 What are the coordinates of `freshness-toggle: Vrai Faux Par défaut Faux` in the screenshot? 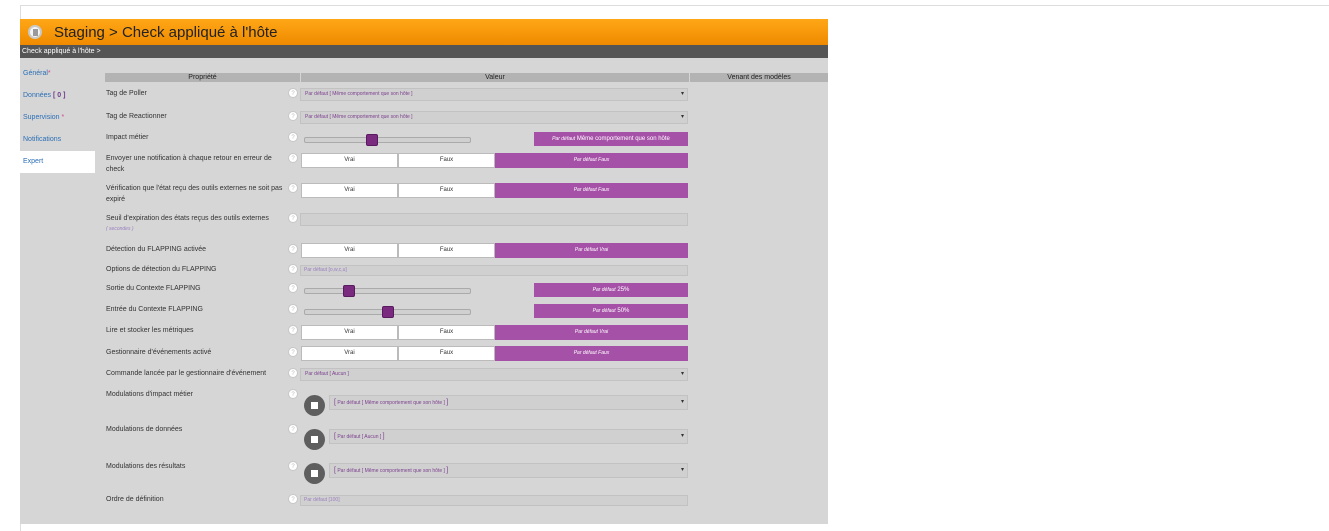 It's located at (494, 190).